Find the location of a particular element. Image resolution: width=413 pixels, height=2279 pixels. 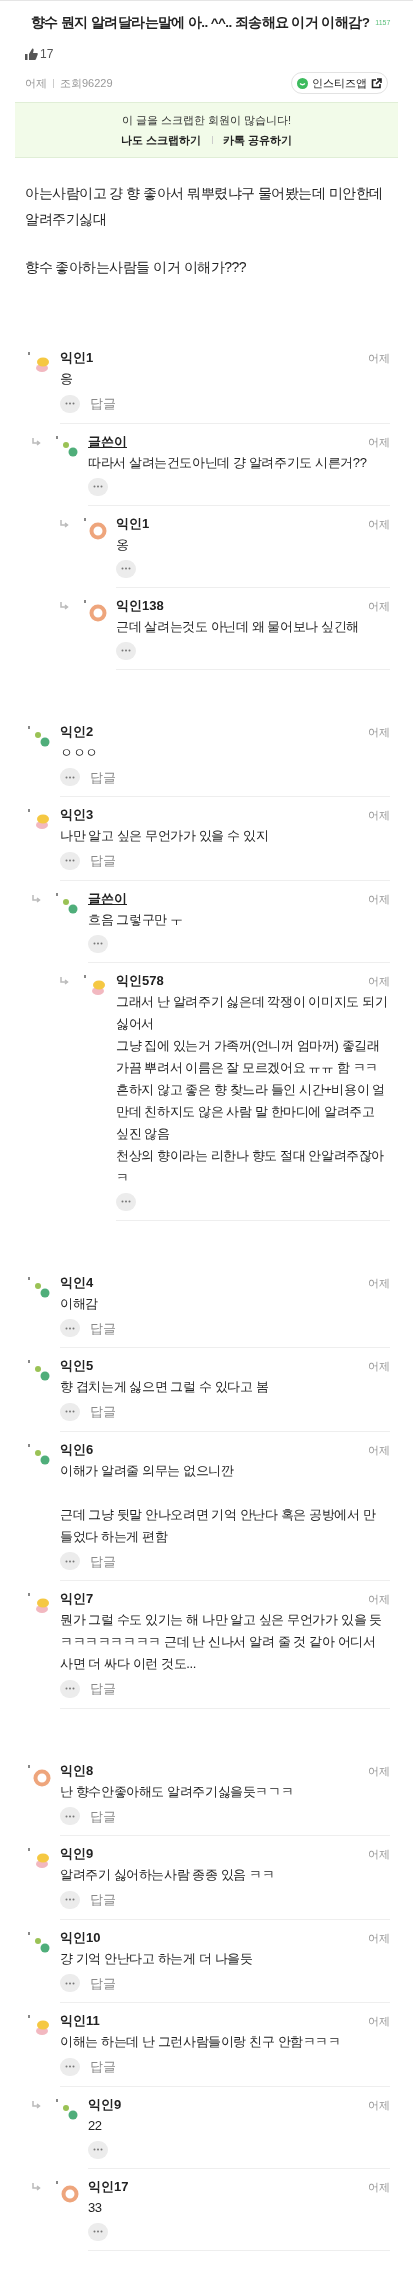

comment-text: 알려주기 싫어하는사람 종종 있음 ㅋㅋ is located at coordinates (168, 1875).